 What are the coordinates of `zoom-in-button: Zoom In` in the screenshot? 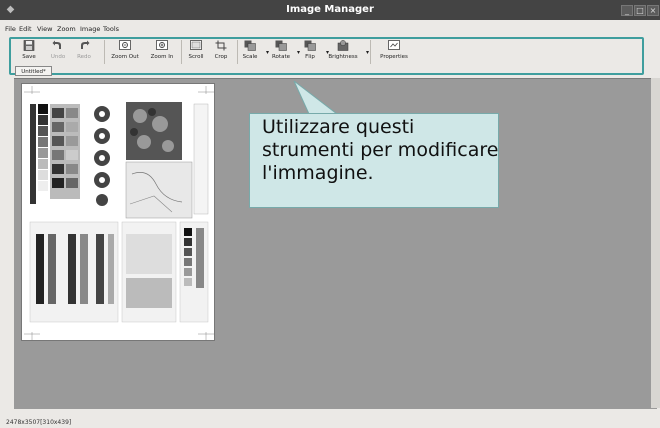 It's located at (162, 52).